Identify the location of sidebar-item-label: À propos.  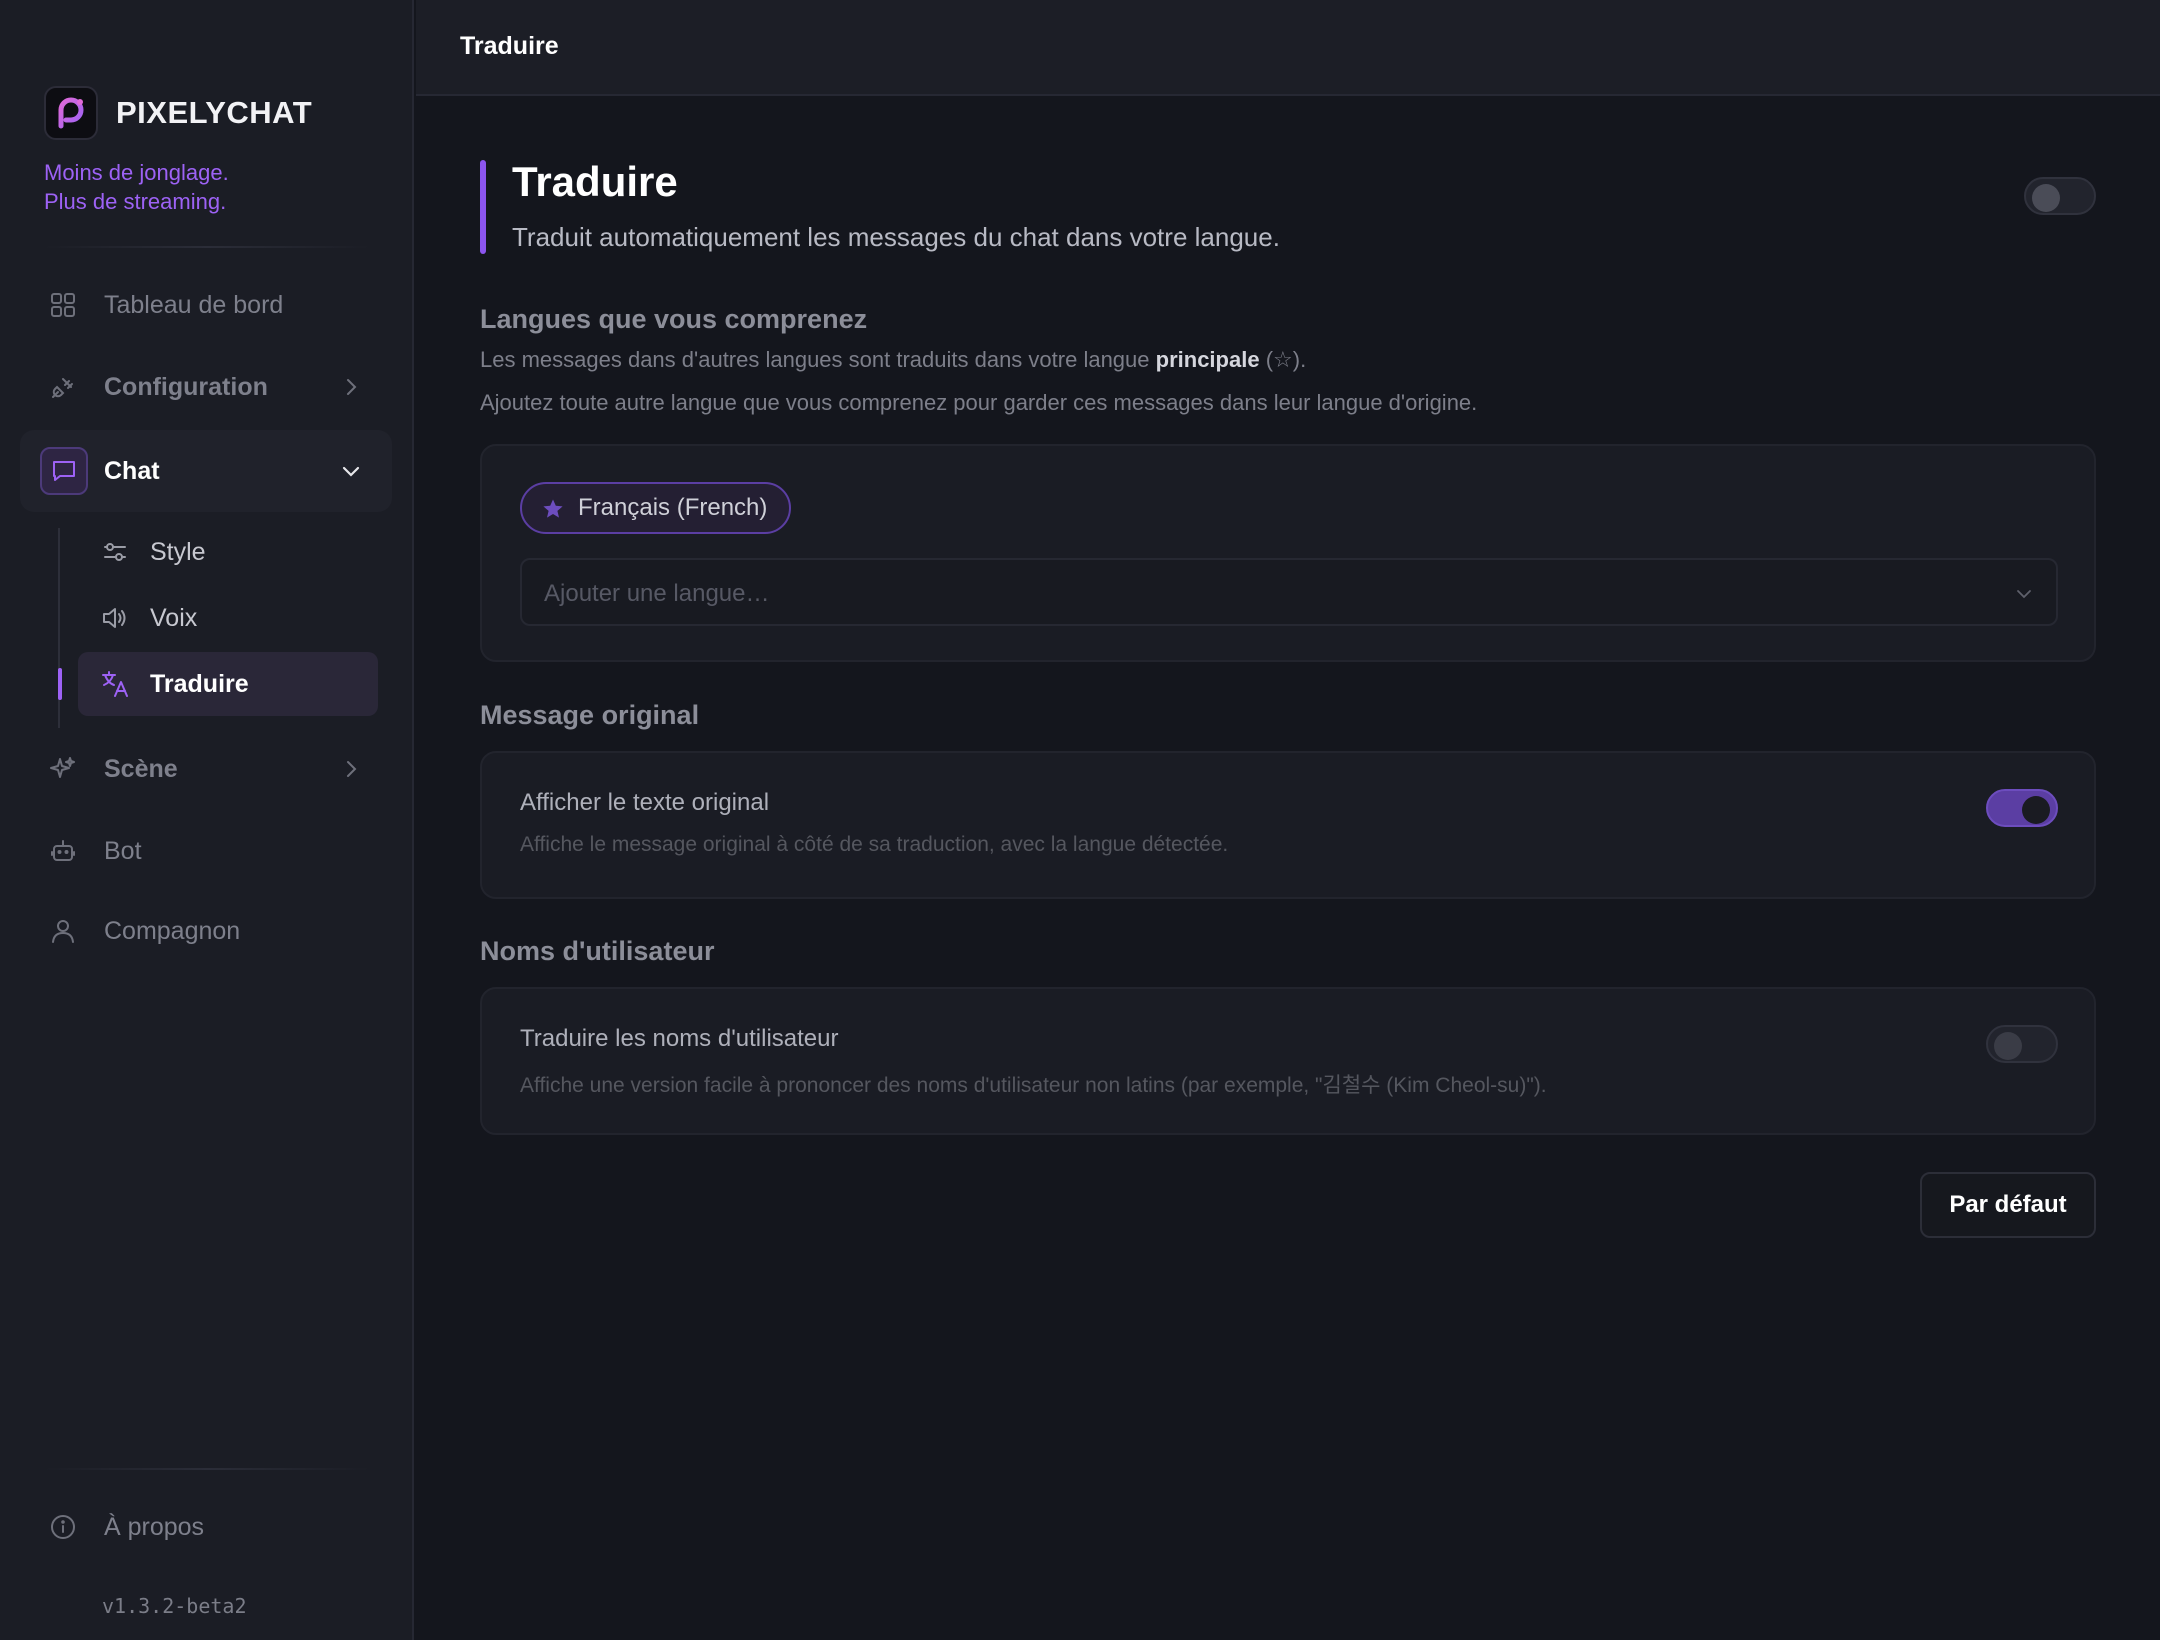
(154, 1526).